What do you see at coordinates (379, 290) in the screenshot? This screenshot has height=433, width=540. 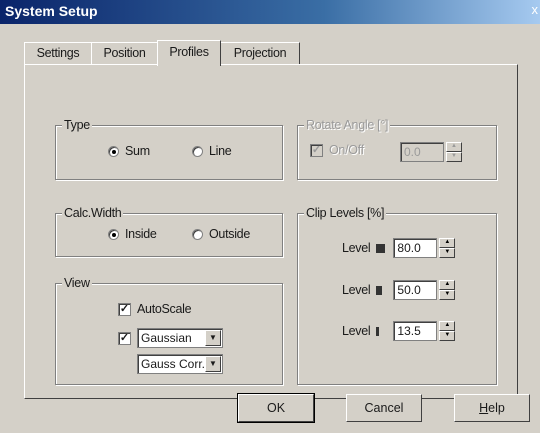 I see `level-2-icon` at bounding box center [379, 290].